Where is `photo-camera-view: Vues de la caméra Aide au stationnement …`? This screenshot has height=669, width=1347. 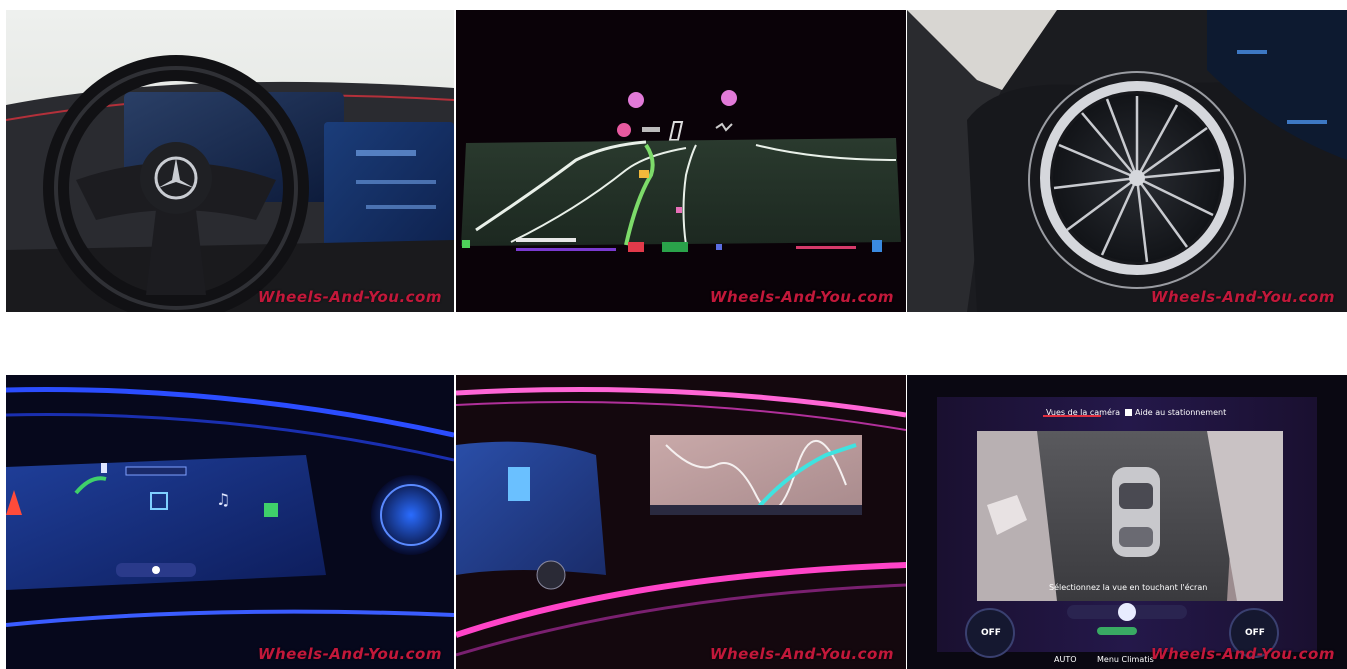
photo-camera-view: Vues de la caméra Aide au stationnement … is located at coordinates (1127, 522).